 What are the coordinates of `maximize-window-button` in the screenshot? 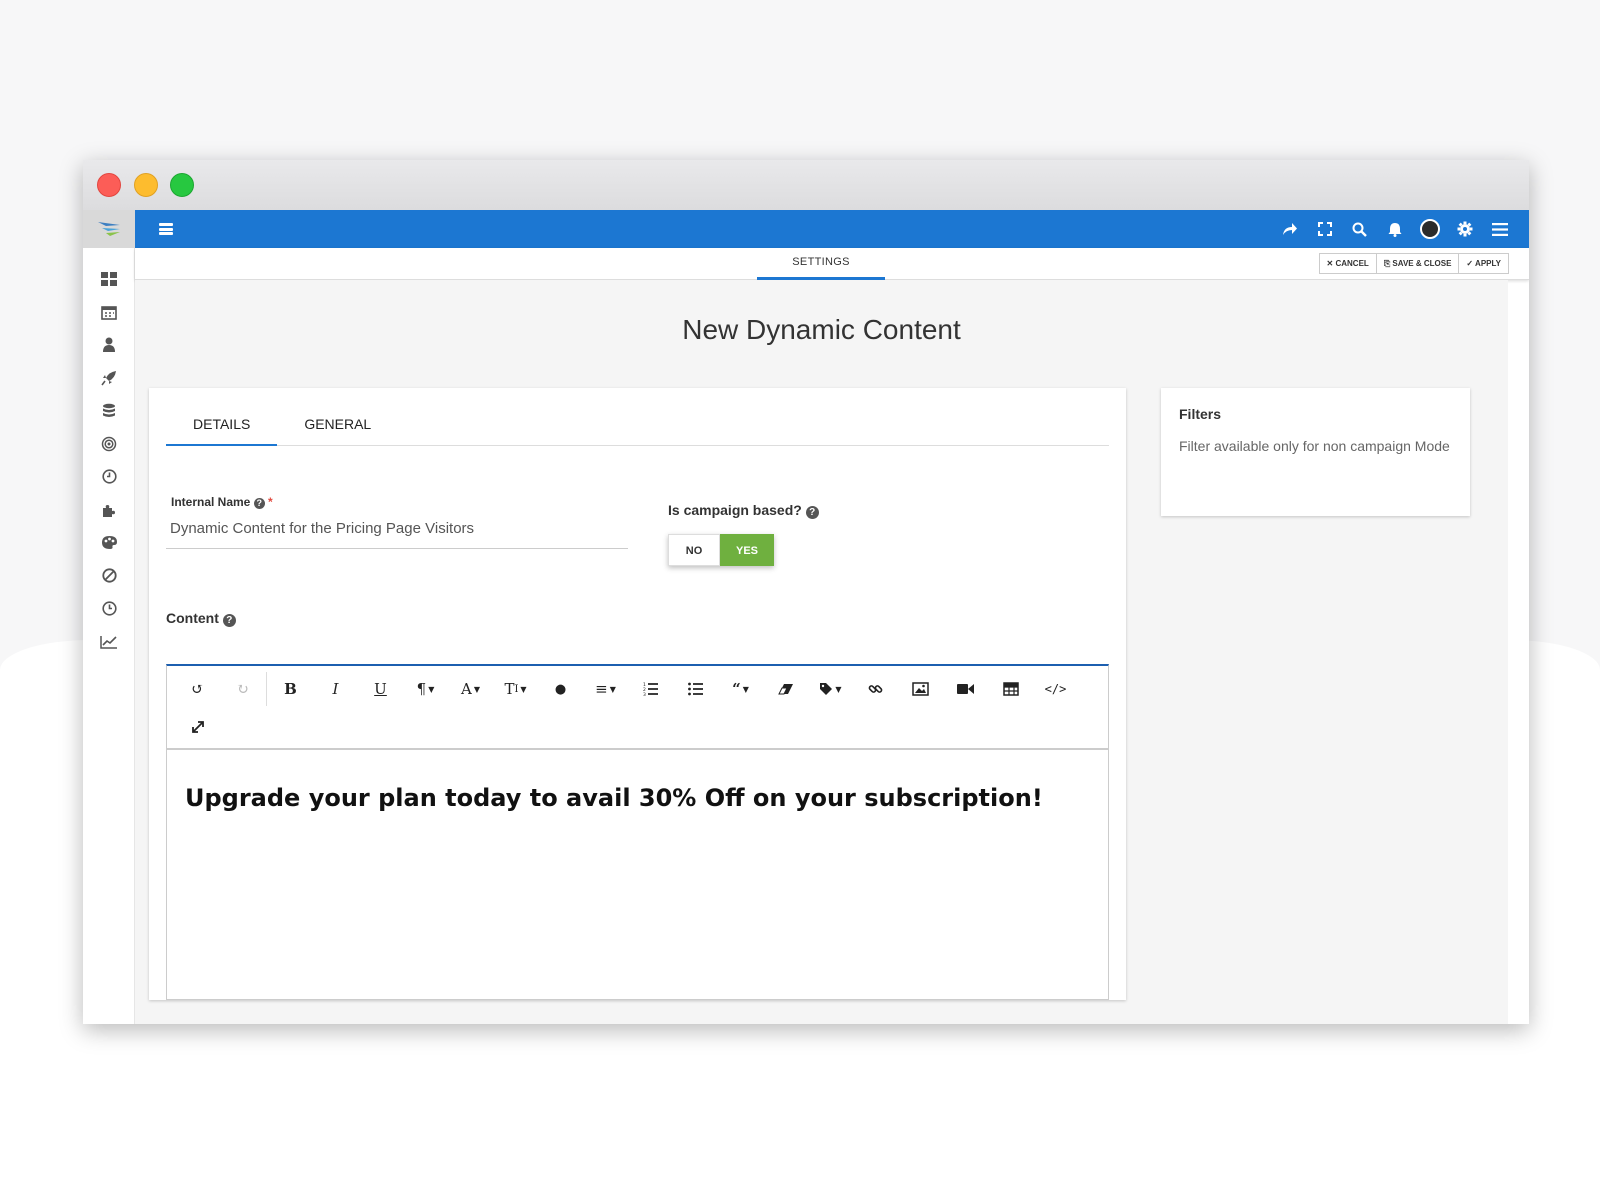 It's located at (182, 185).